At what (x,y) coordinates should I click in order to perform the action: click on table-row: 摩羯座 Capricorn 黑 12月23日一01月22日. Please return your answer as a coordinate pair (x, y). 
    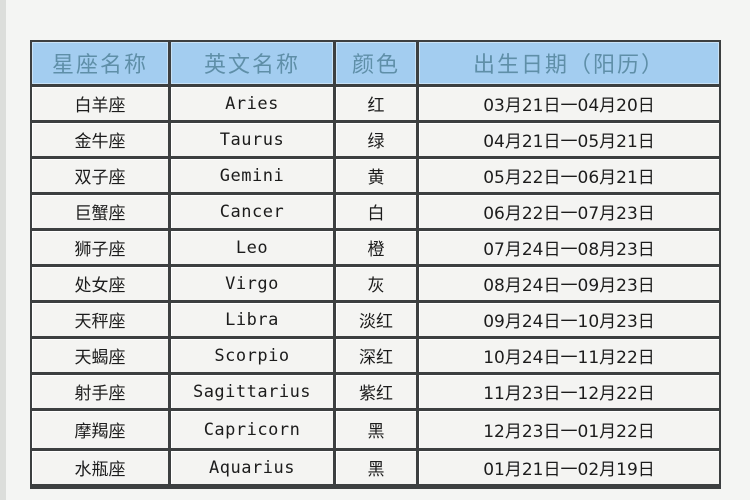
    Looking at the image, I should click on (375, 431).